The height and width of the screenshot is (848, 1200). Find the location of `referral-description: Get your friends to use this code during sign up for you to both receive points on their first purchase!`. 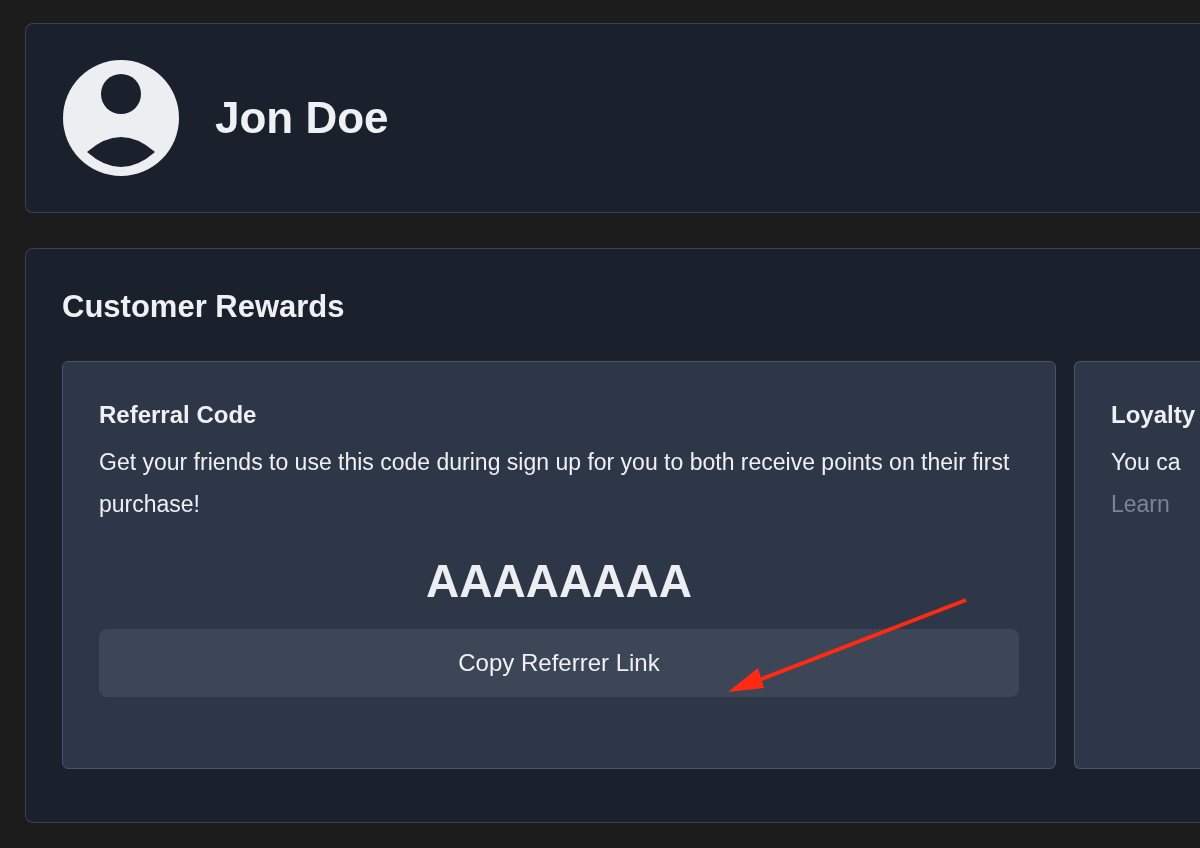

referral-description: Get your friends to use this code during sign up for you to both receive points on their first purchase! is located at coordinates (555, 483).